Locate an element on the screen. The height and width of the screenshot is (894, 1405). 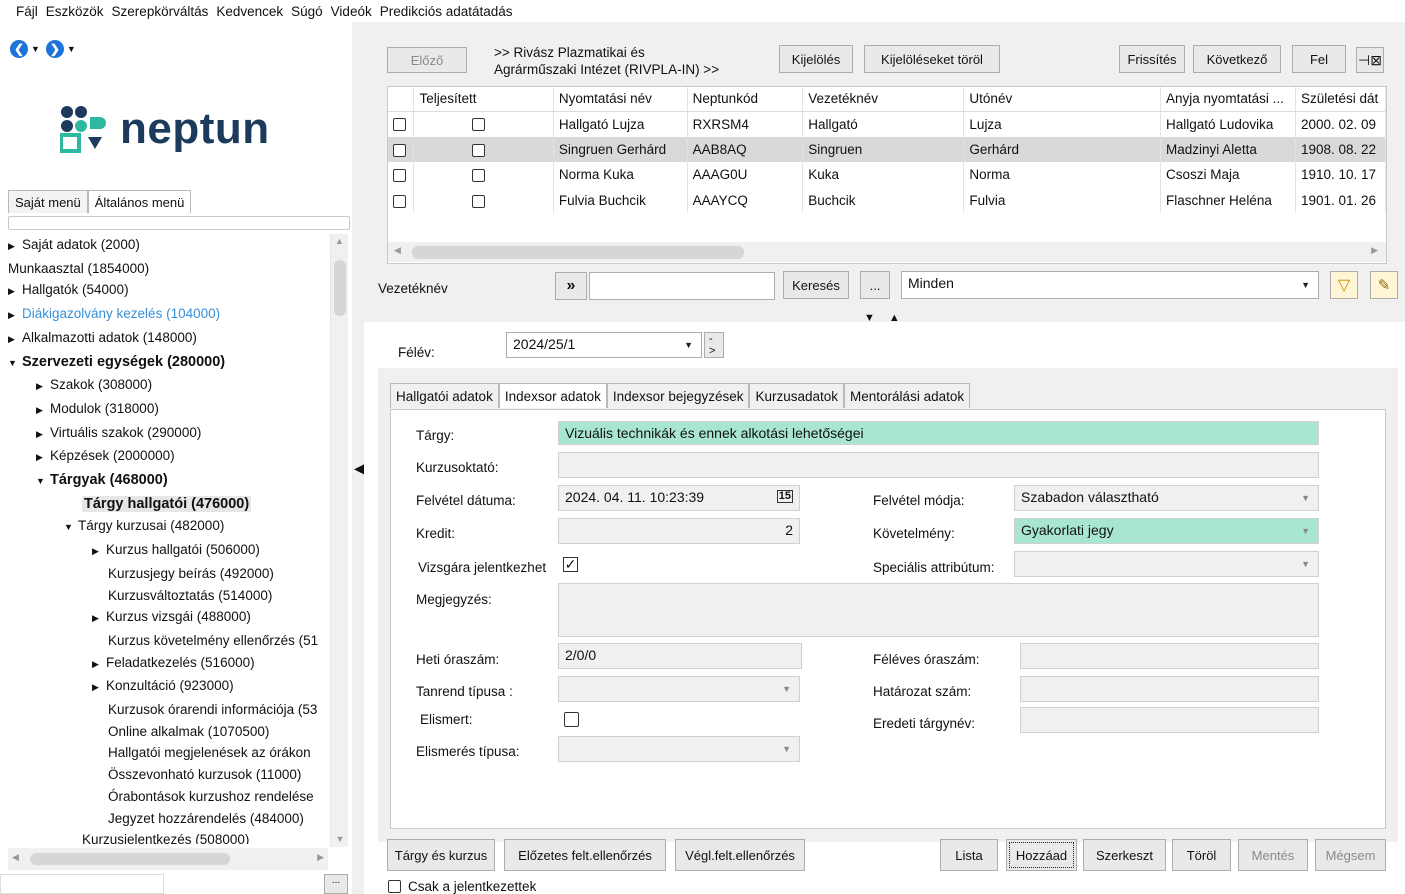
tree-item: Tárgy hallgatói (476000) is located at coordinates (168, 504).